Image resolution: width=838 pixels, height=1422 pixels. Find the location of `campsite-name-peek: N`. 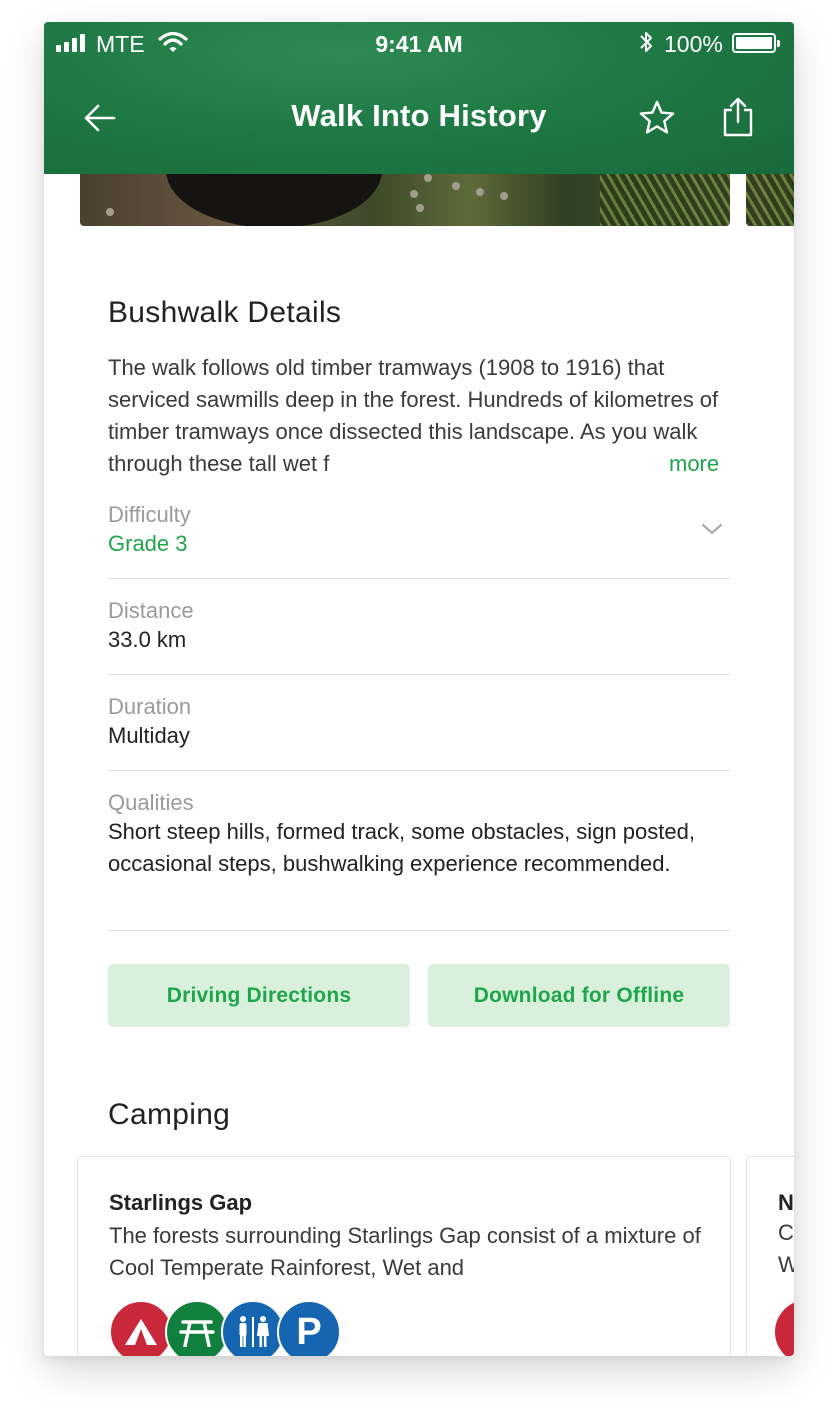

campsite-name-peek: N is located at coordinates (786, 1202).